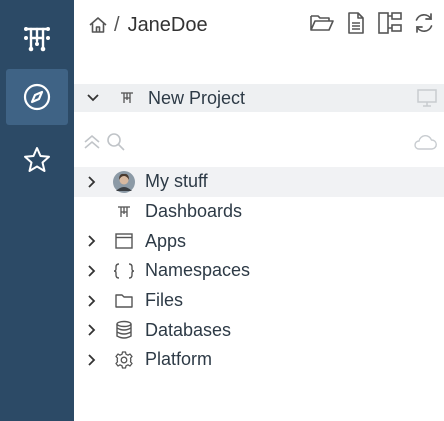 The width and height of the screenshot is (444, 421). What do you see at coordinates (166, 240) in the screenshot?
I see `tree-item-label: Apps` at bounding box center [166, 240].